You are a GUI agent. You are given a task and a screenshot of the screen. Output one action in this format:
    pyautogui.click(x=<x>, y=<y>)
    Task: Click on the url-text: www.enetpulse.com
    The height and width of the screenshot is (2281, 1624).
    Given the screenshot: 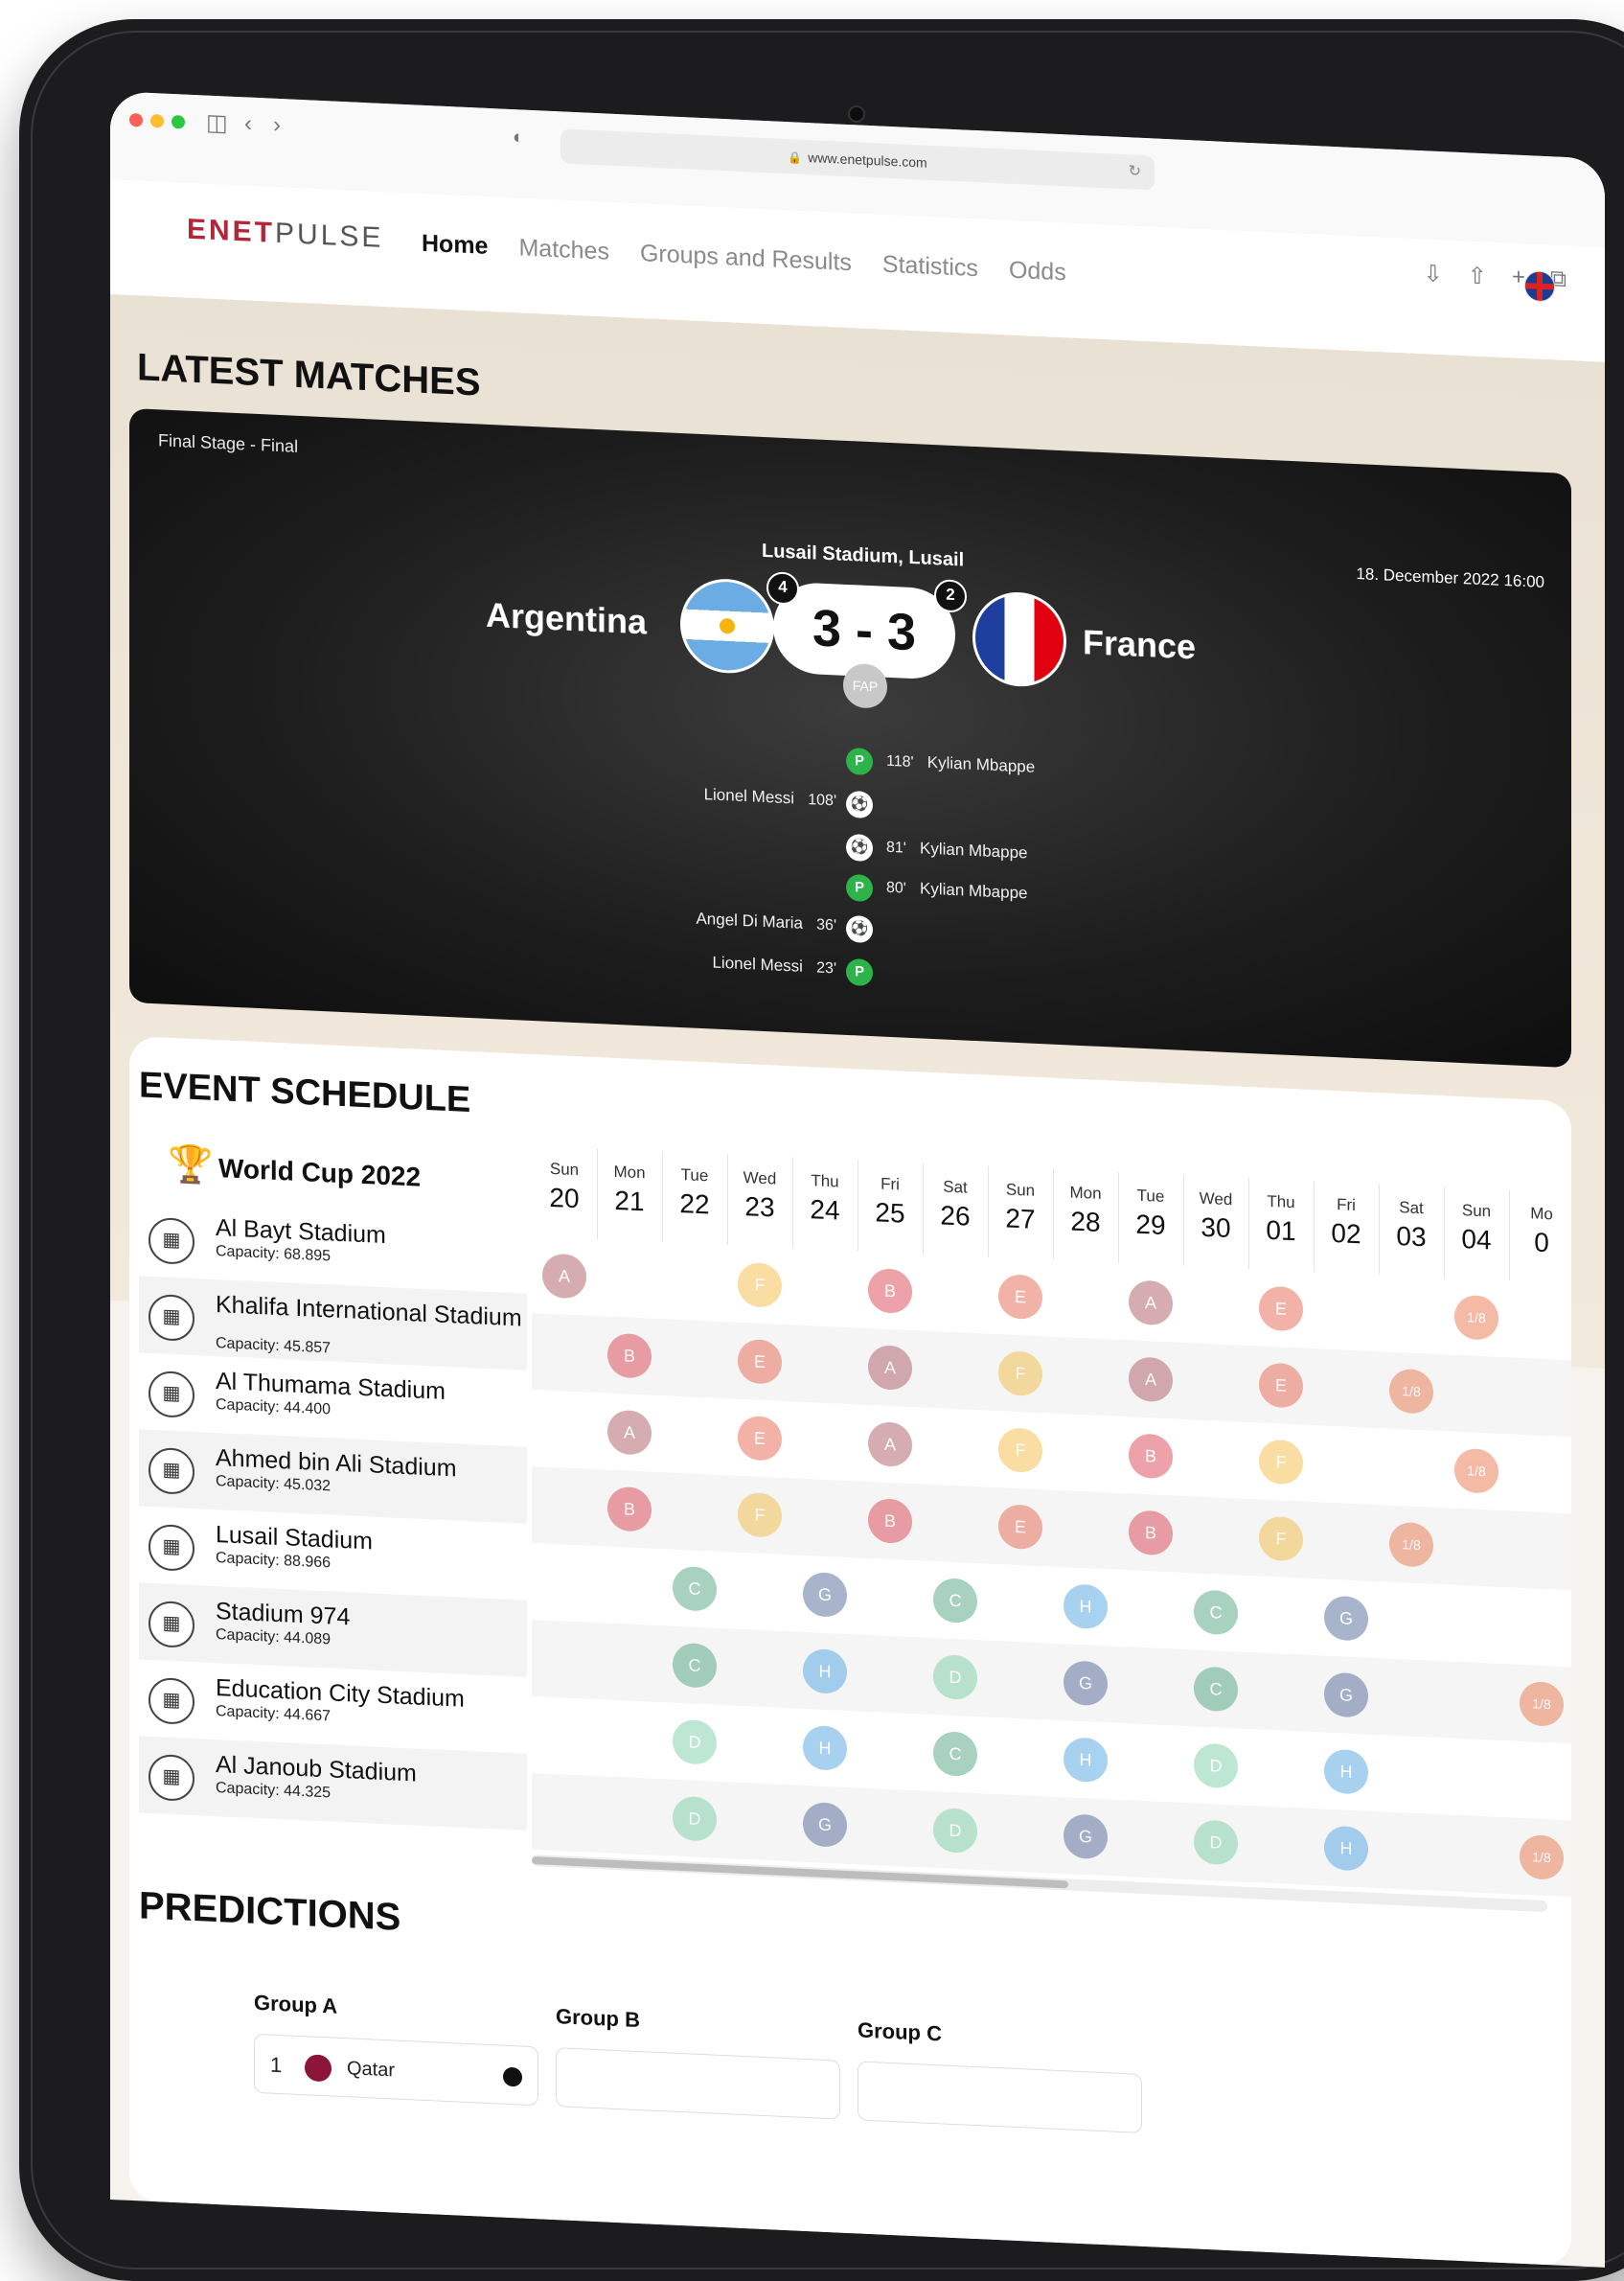 What is the action you would take?
    pyautogui.click(x=868, y=160)
    